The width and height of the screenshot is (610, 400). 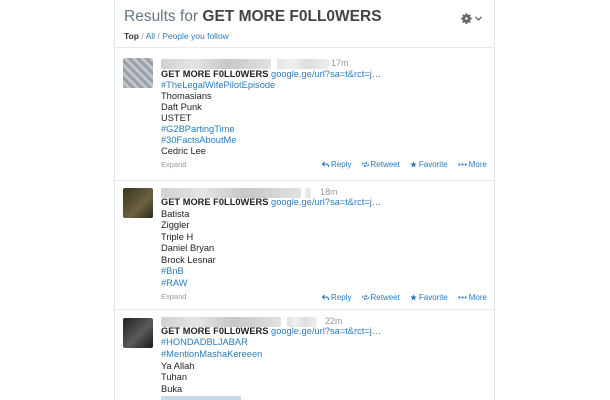 I want to click on title-prefix: Results for, so click(x=161, y=16).